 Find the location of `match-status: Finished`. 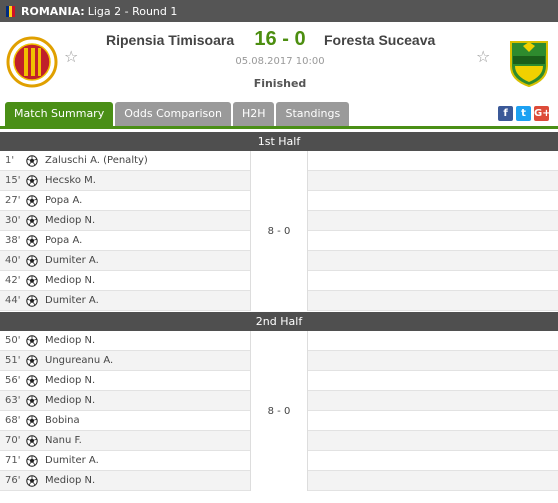

match-status: Finished is located at coordinates (280, 83).